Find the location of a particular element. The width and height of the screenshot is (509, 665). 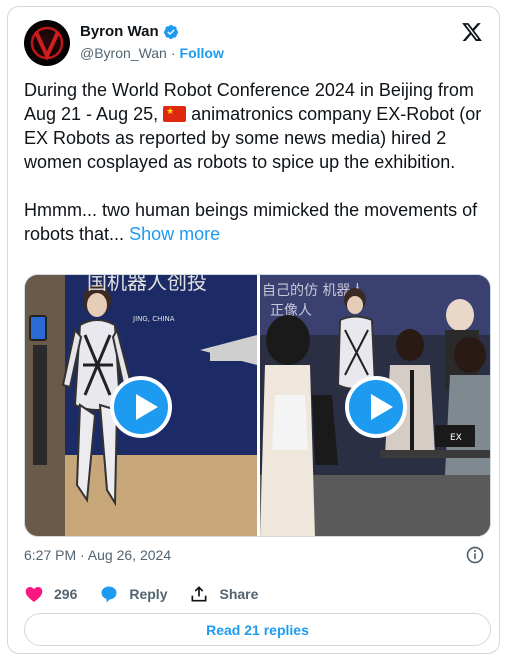

reply-label: Reply is located at coordinates (148, 594).